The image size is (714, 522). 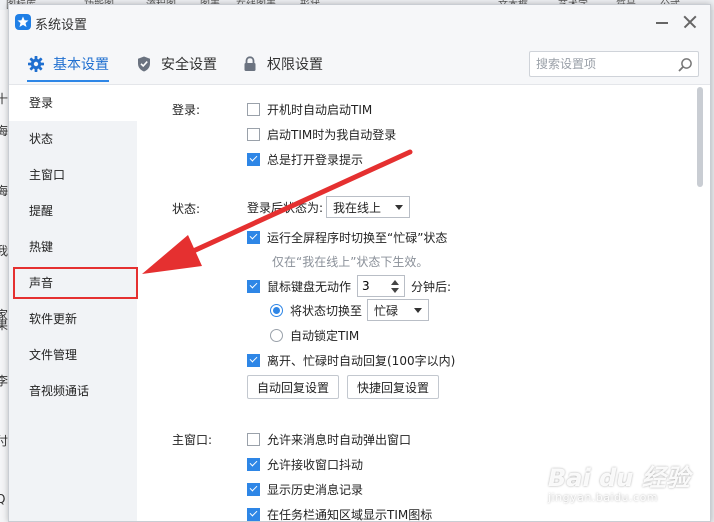 What do you see at coordinates (36, 64) in the screenshot?
I see `gear-icon` at bounding box center [36, 64].